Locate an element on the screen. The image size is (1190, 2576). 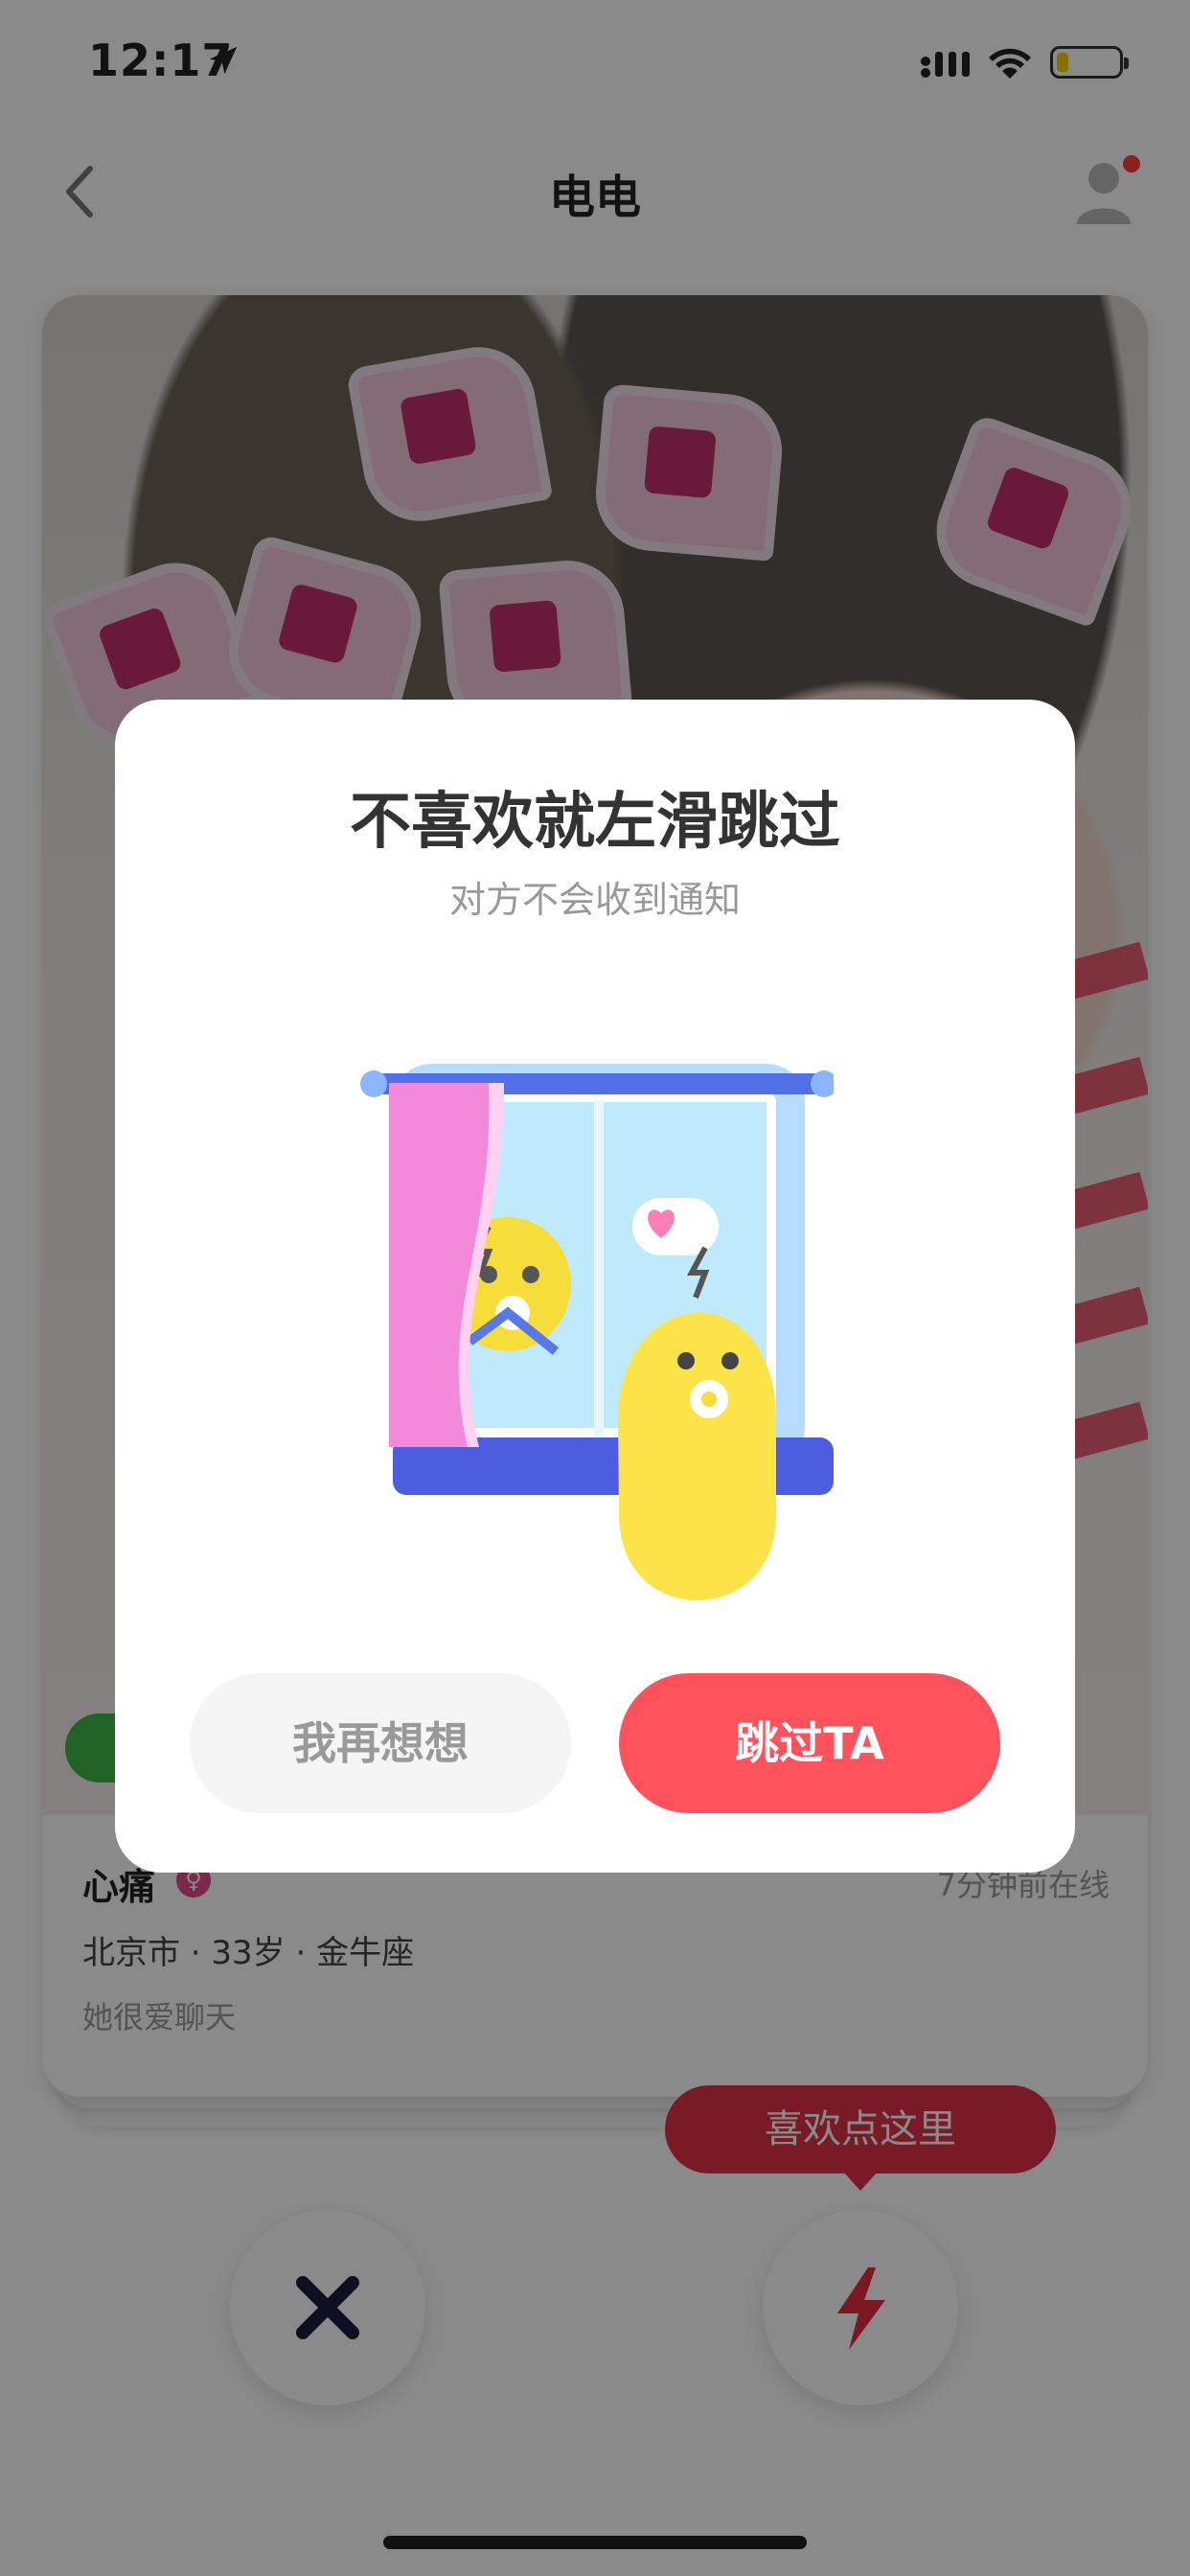
home-indicator is located at coordinates (595, 2542).